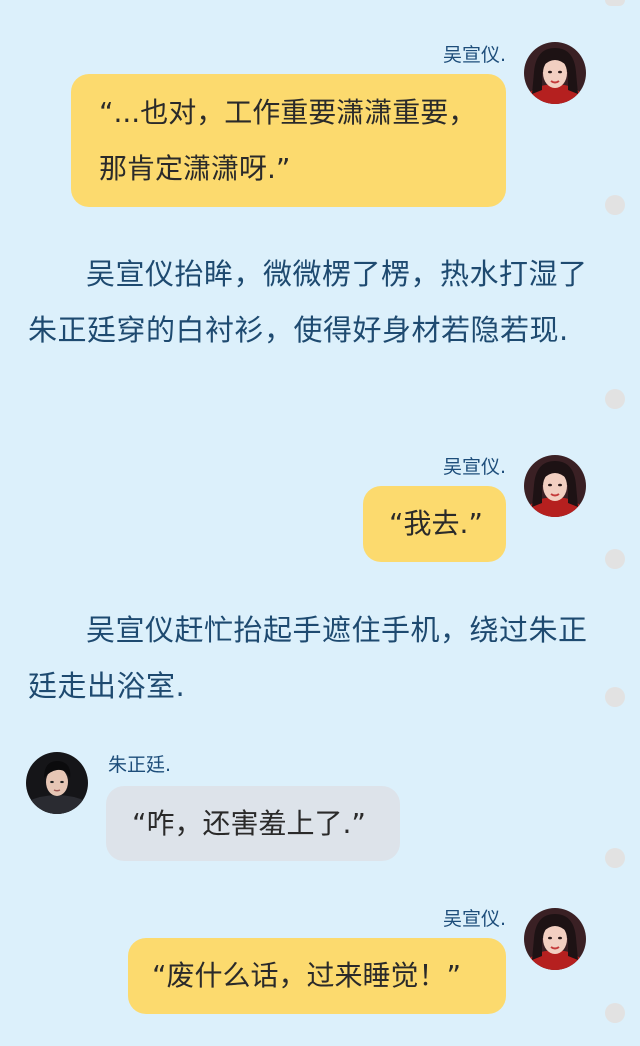  Describe the element at coordinates (308, 658) in the screenshot. I see `narration-paragraph: 吴宣仪赶忙抬起手遮住手机，绕过朱正廷走出浴室.` at that location.